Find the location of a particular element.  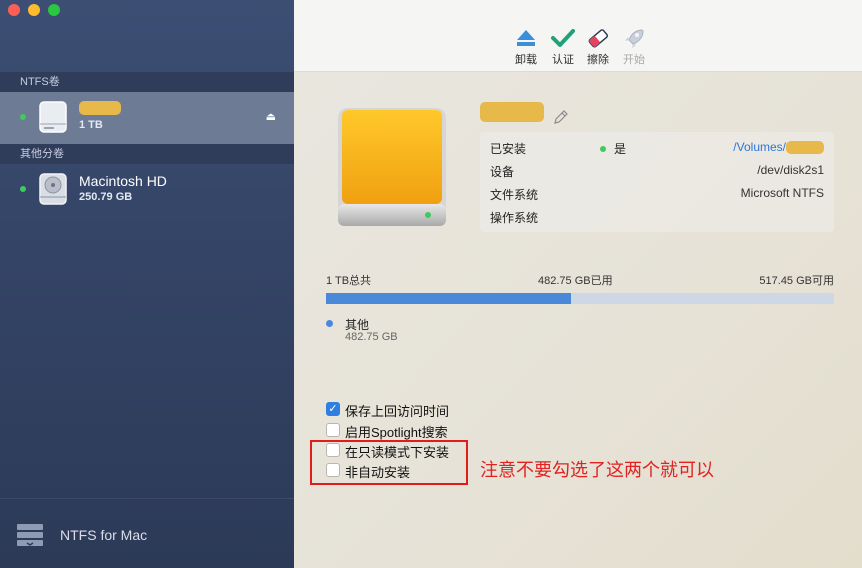

info-row-mounted: 已安装 是 /Volumes/ is located at coordinates (657, 147).